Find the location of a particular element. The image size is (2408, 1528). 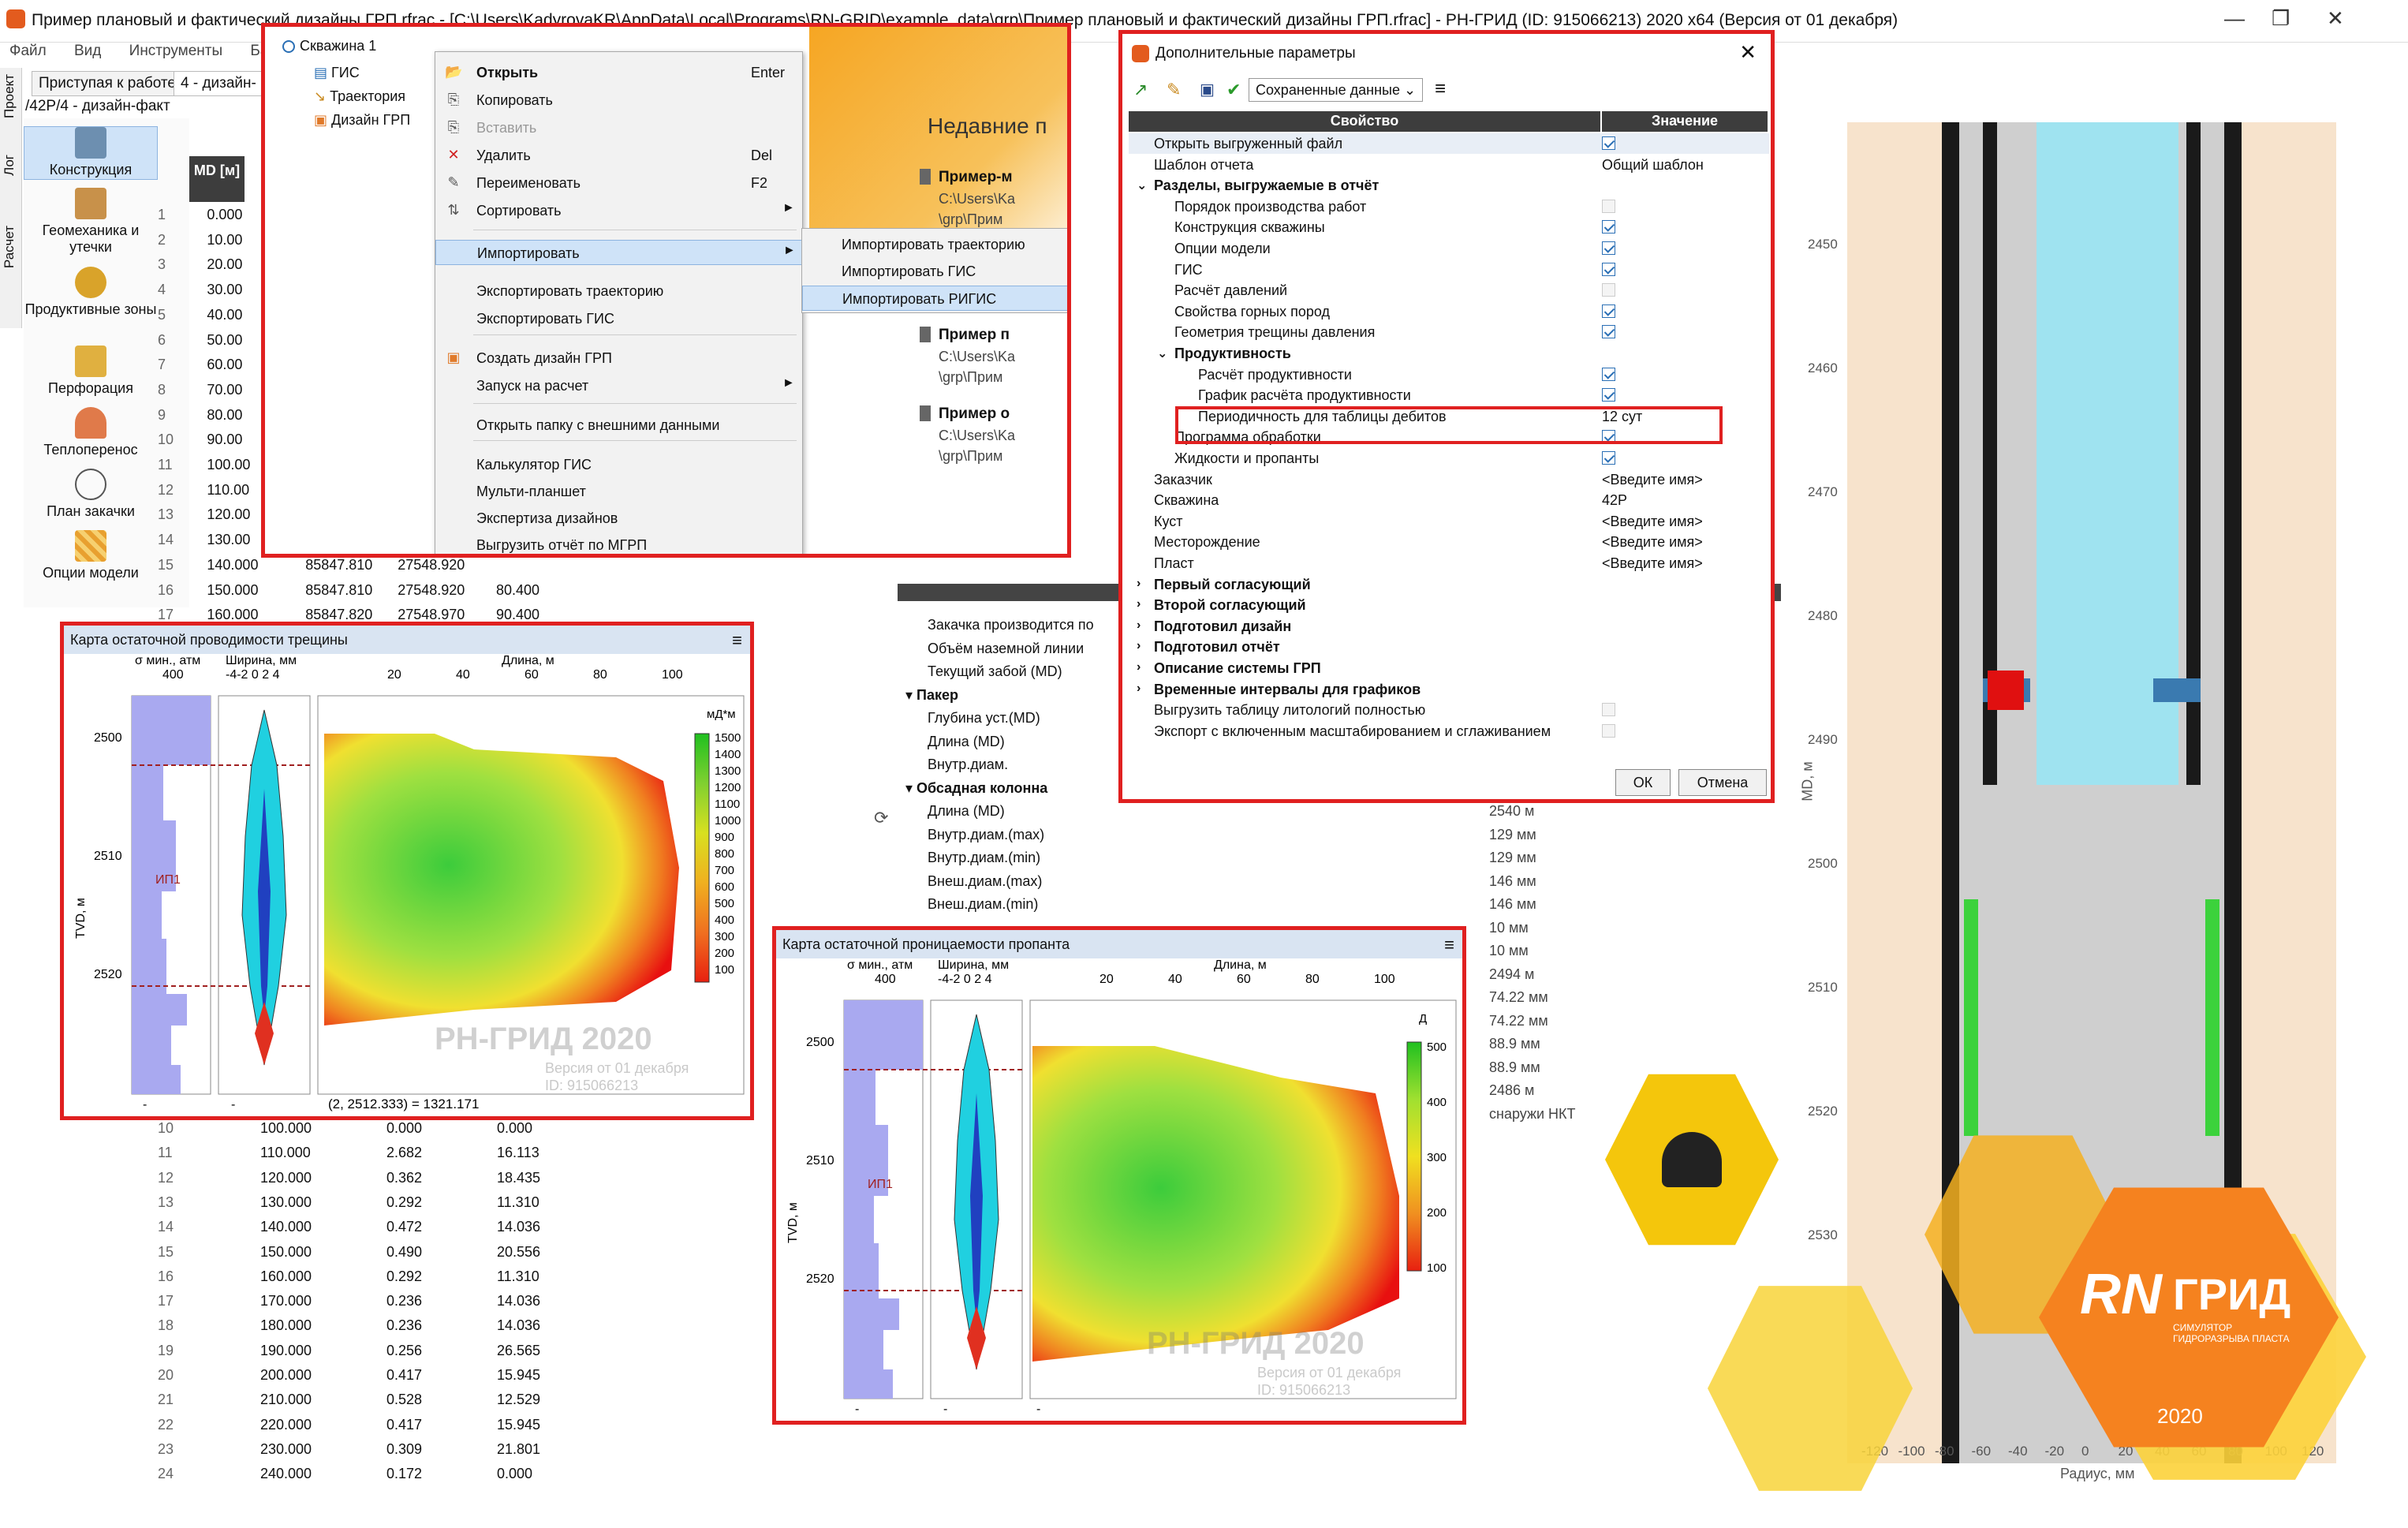

property-row: › Второй согласующий is located at coordinates (1449, 605).